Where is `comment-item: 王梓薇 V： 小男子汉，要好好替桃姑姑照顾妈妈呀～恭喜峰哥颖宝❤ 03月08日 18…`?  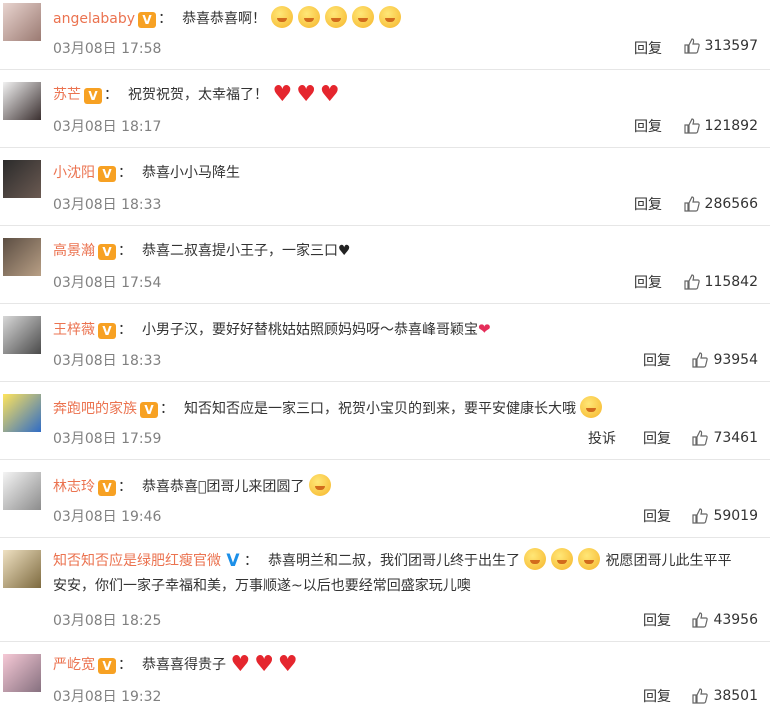
comment-item: 王梓薇 V： 小男子汉，要好好替桃姑姑照顾妈妈呀～恭喜峰哥颖宝❤ 03月08日 18… is located at coordinates (385, 343).